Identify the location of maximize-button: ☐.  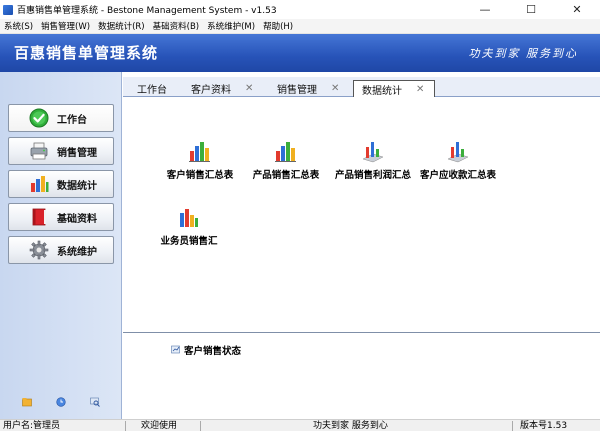
(531, 9).